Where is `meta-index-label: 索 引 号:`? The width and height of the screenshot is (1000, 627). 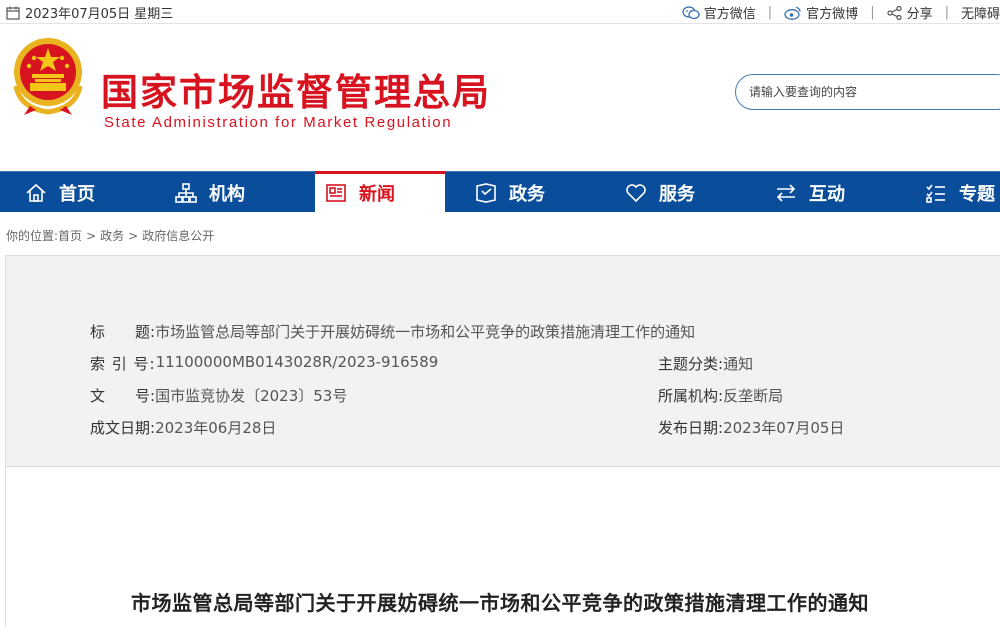 meta-index-label: 索 引 号: is located at coordinates (123, 364).